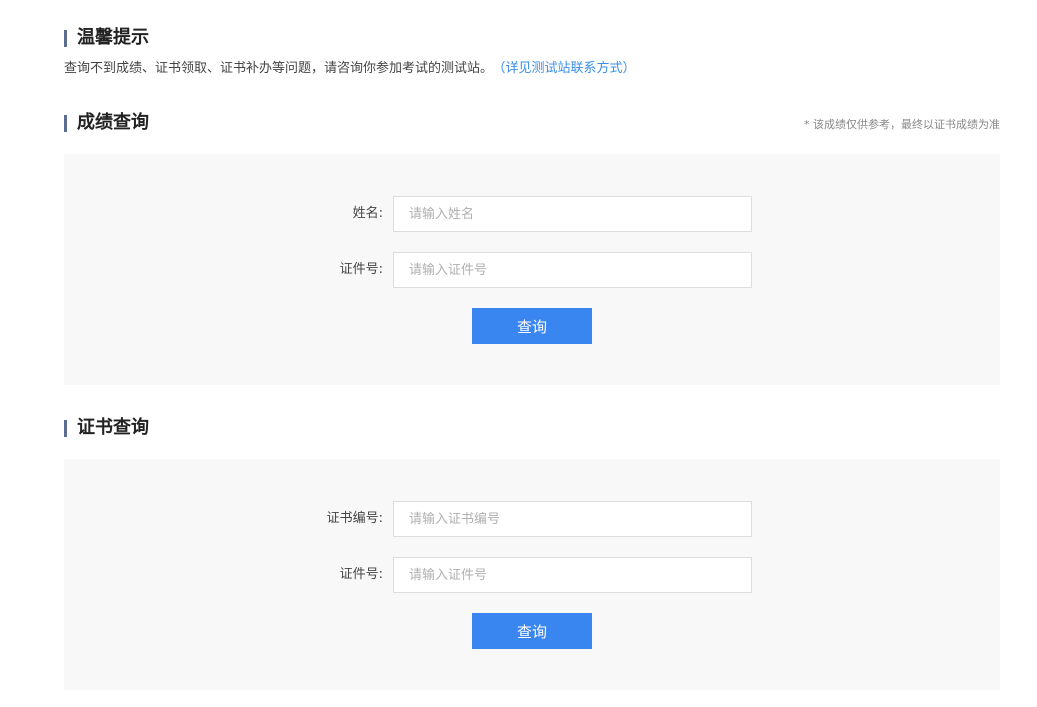 Image resolution: width=1037 pixels, height=707 pixels. Describe the element at coordinates (572, 575) in the screenshot. I see `cert-id-number-input` at that location.